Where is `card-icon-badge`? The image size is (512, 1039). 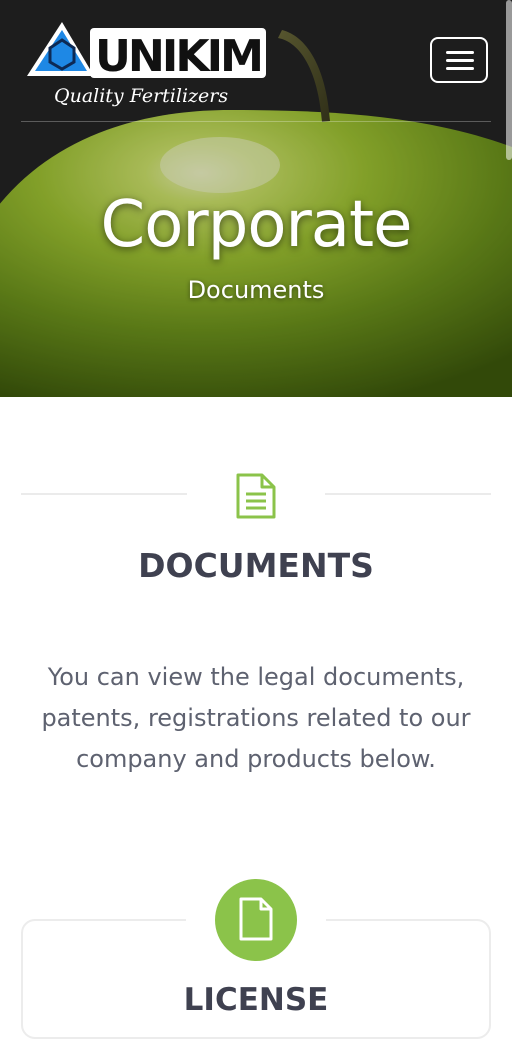 card-icon-badge is located at coordinates (256, 920).